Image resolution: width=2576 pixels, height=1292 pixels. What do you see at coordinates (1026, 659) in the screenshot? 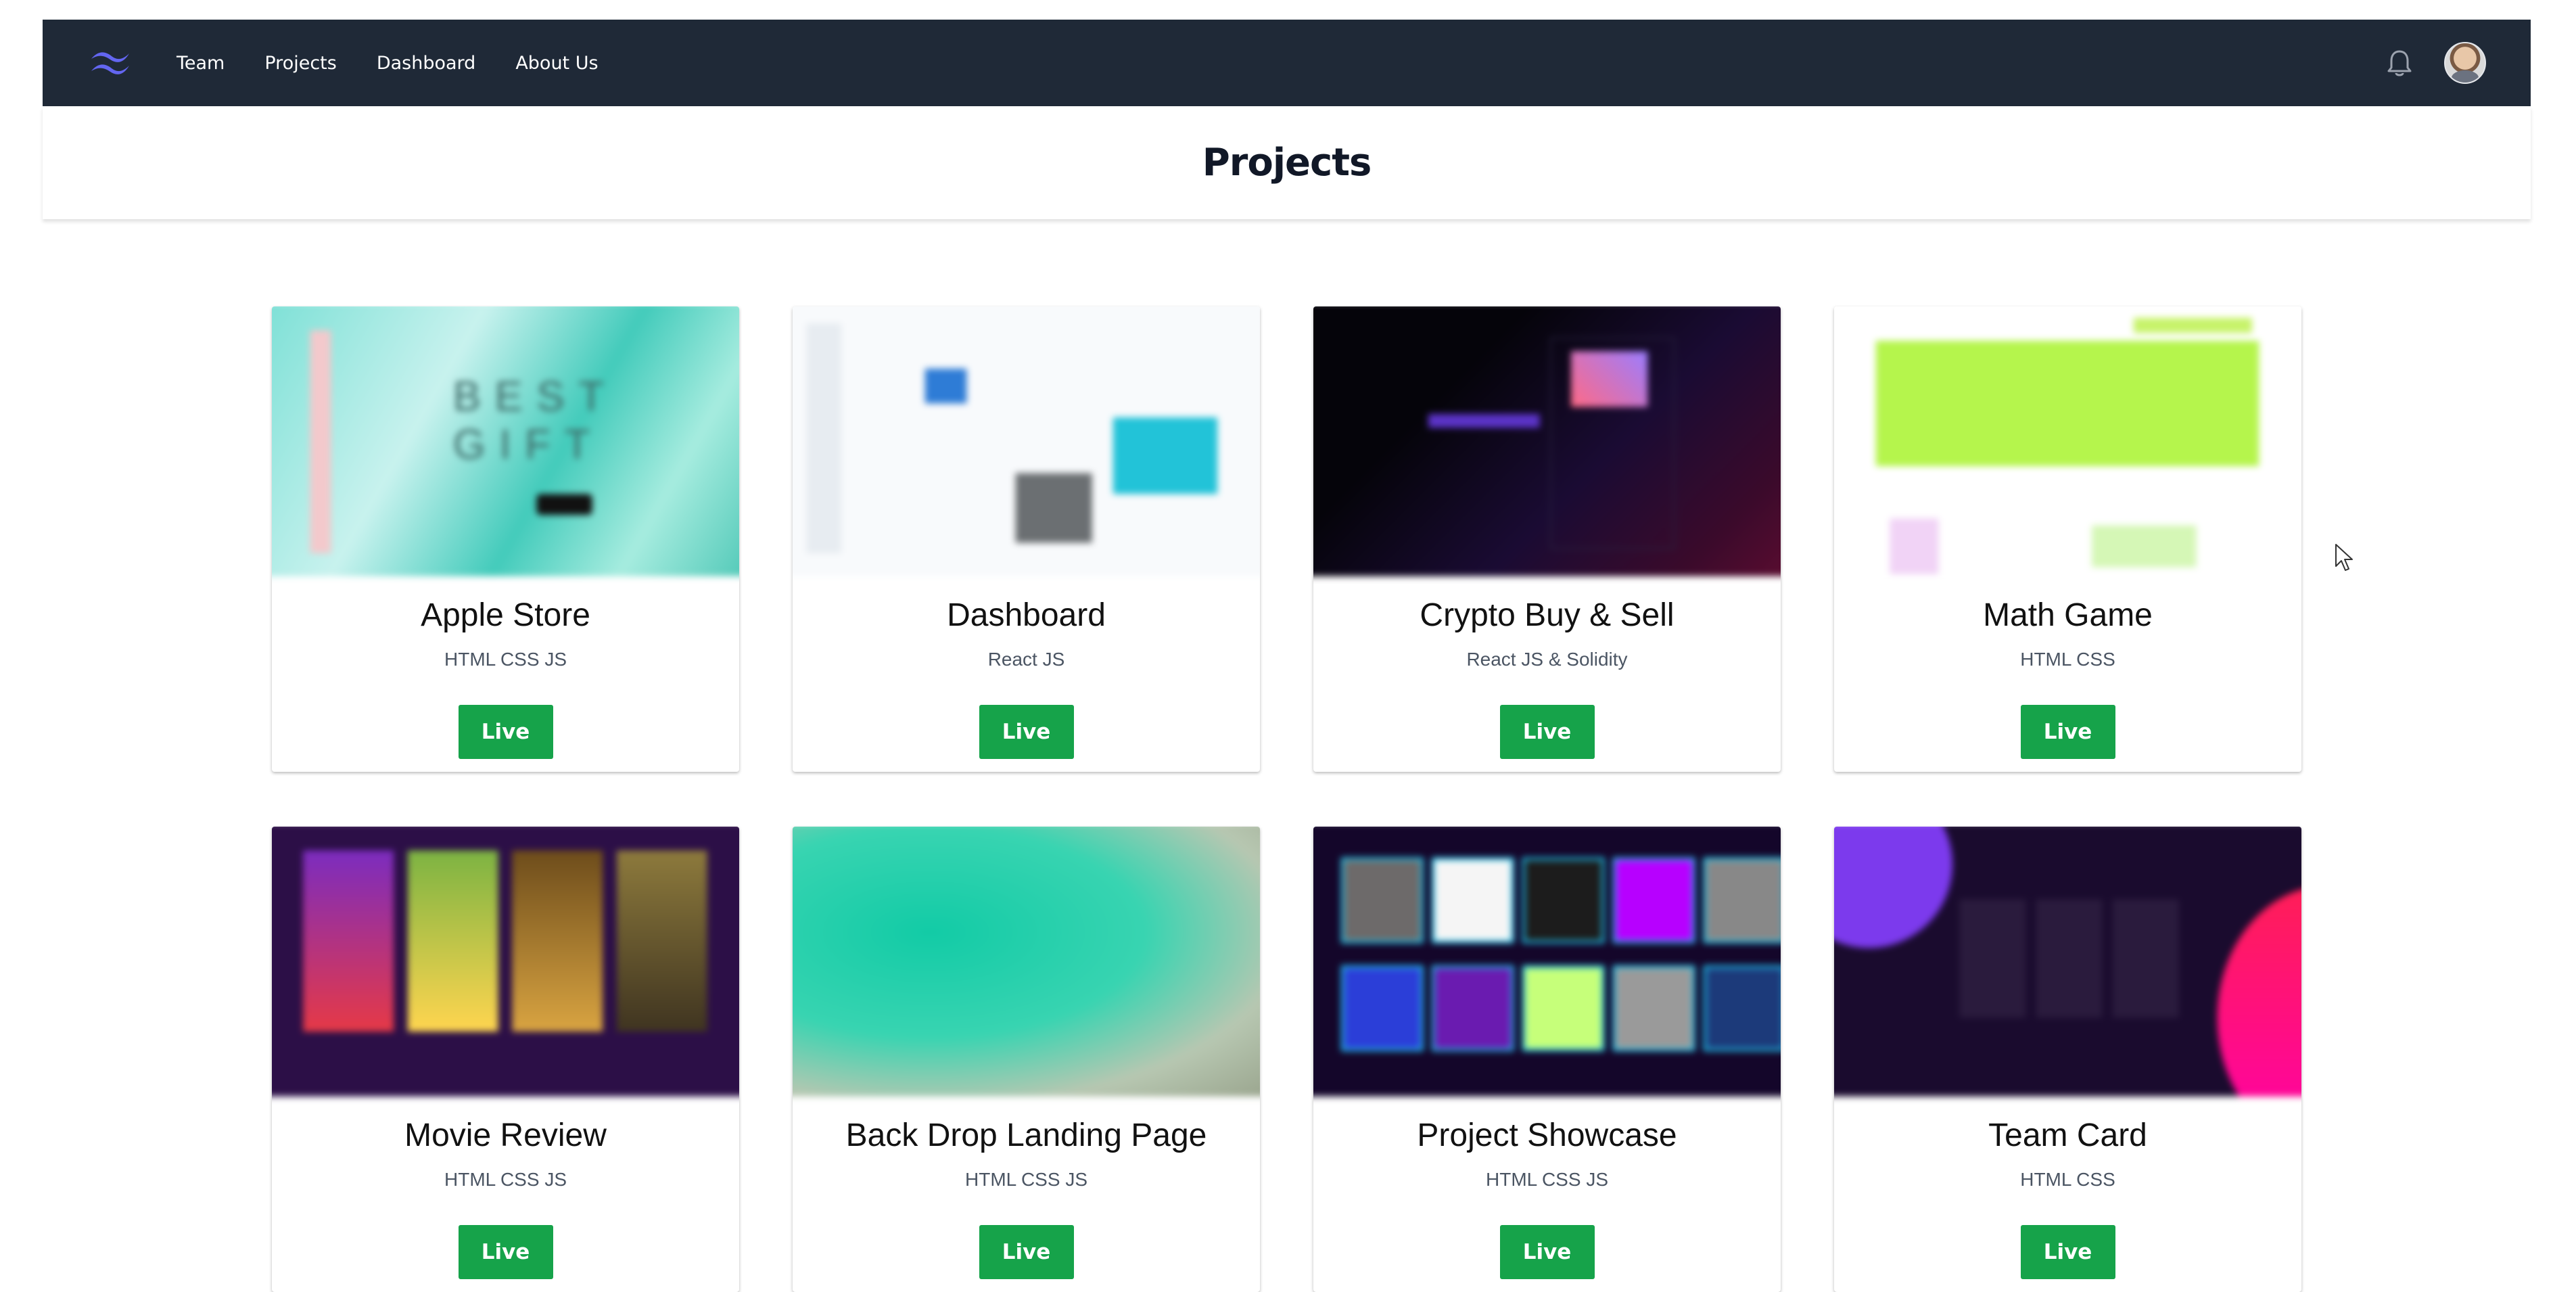
I see `project-tech: React JS` at bounding box center [1026, 659].